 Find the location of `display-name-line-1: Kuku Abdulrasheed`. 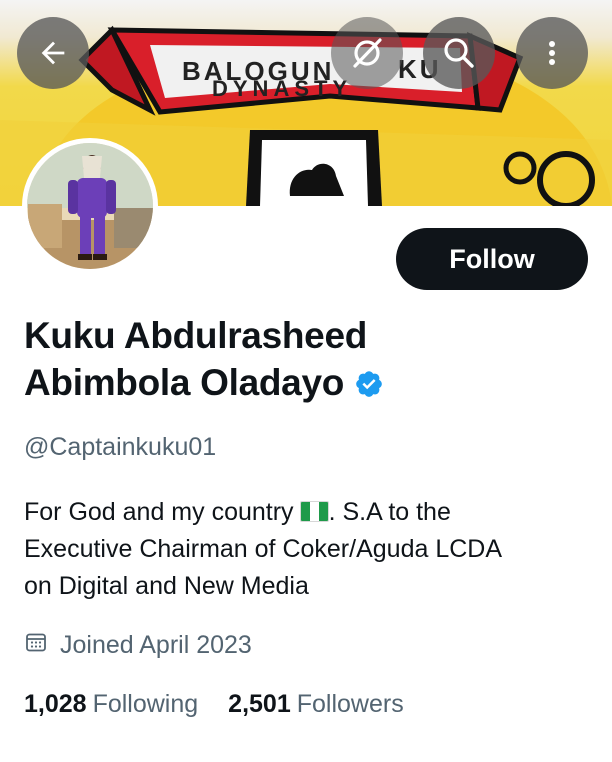

display-name-line-1: Kuku Abdulrasheed is located at coordinates (196, 335).